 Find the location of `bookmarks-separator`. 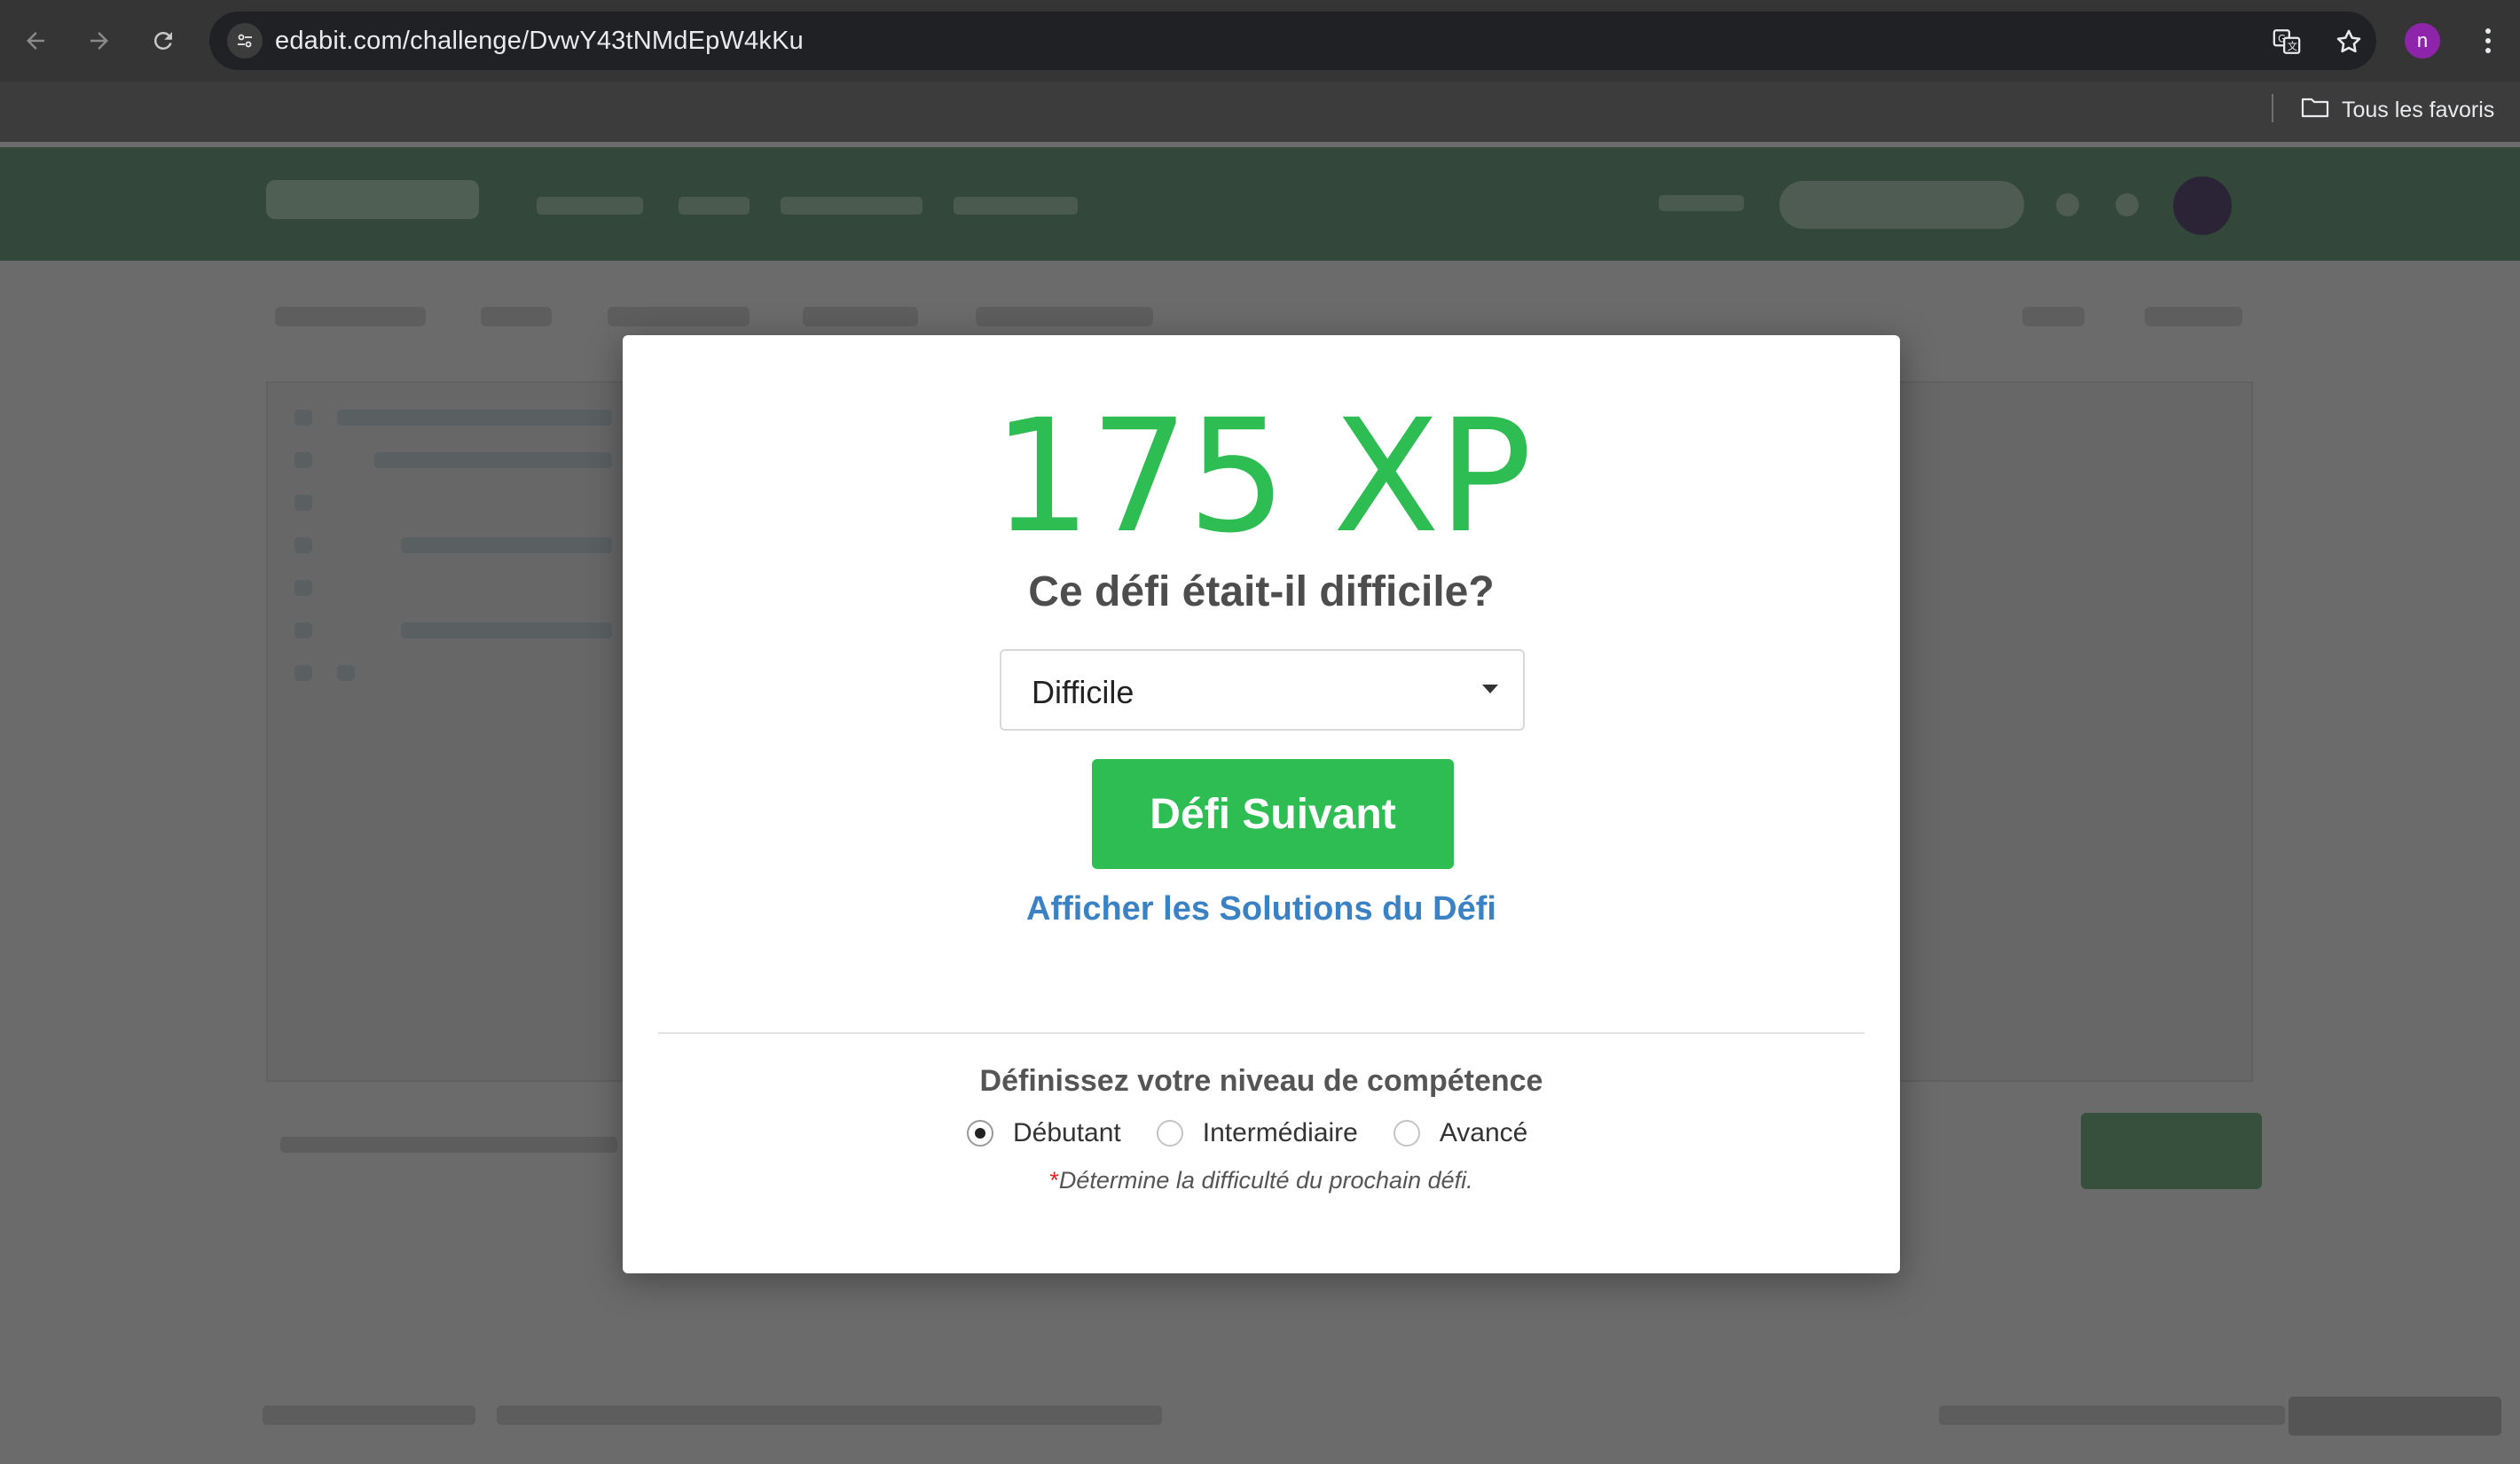

bookmarks-separator is located at coordinates (2272, 108).